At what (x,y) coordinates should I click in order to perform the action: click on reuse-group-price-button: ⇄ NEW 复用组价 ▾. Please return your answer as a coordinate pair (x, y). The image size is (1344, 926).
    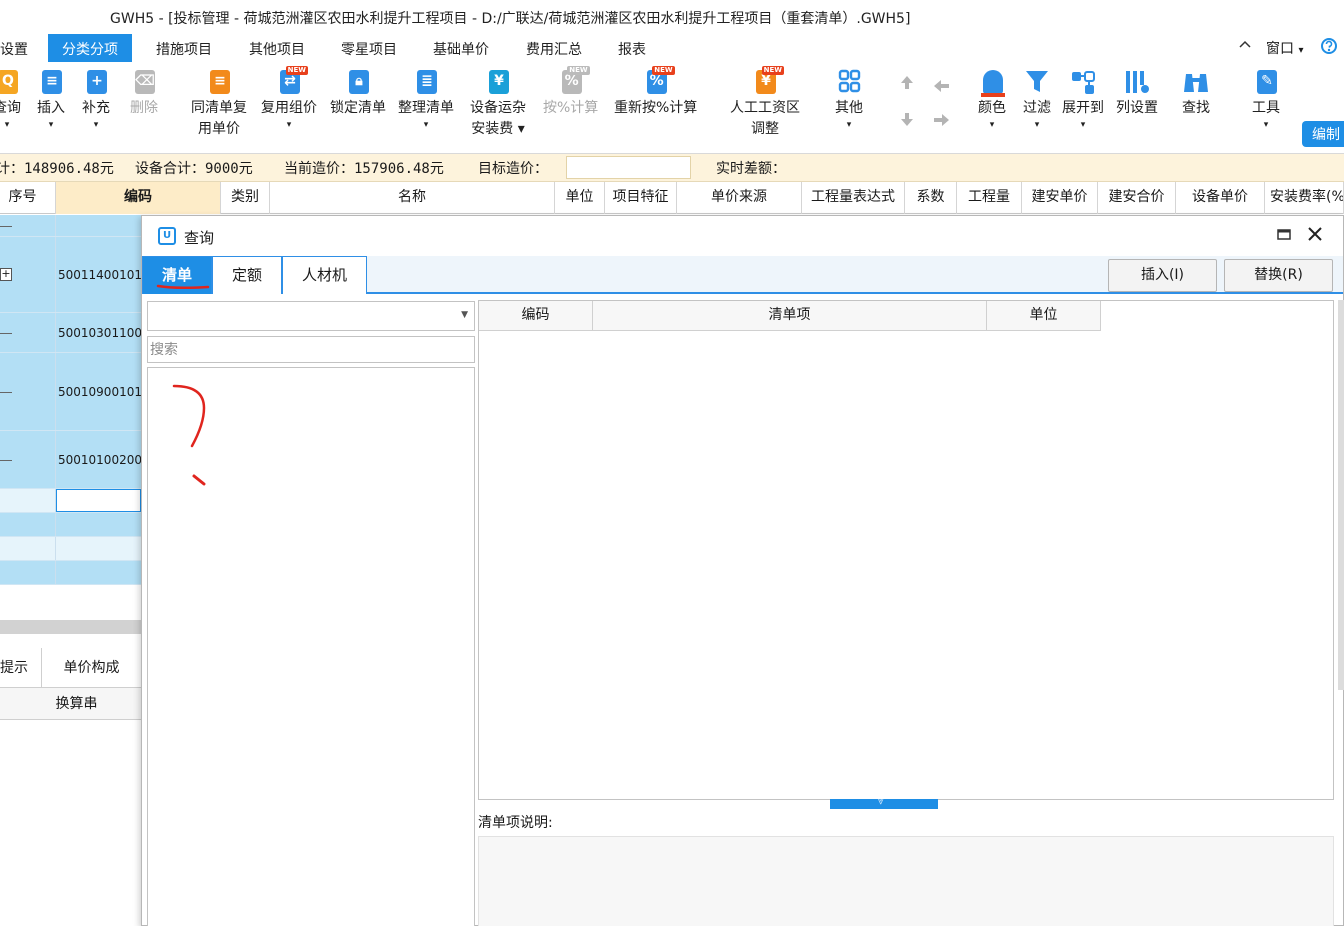
    Looking at the image, I should click on (289, 98).